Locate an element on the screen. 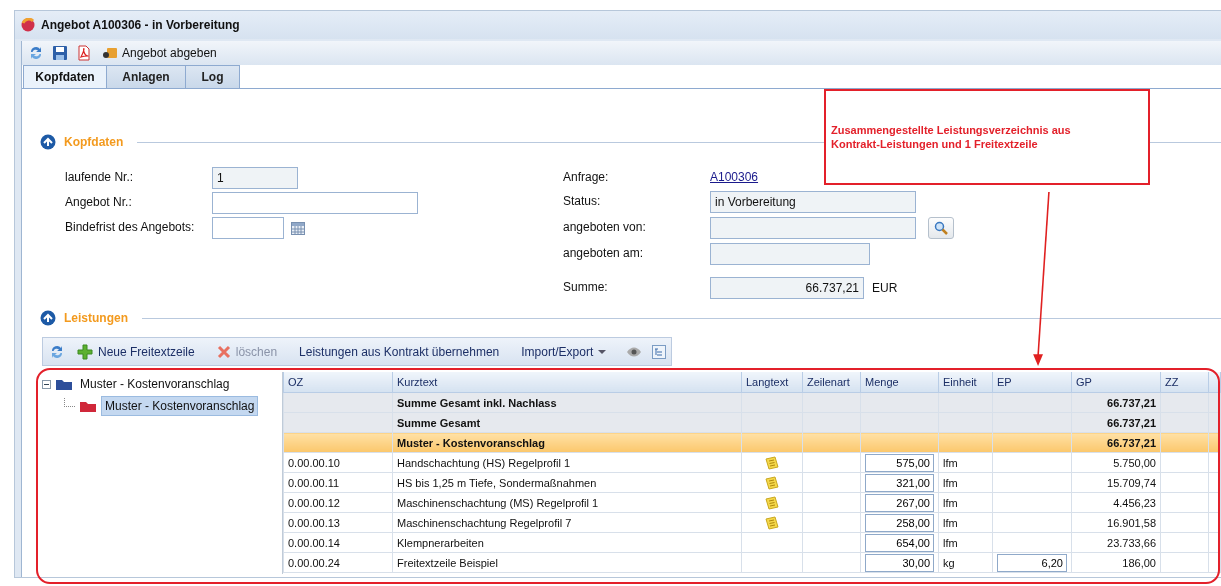  column-header: Kurztext is located at coordinates (567, 382).